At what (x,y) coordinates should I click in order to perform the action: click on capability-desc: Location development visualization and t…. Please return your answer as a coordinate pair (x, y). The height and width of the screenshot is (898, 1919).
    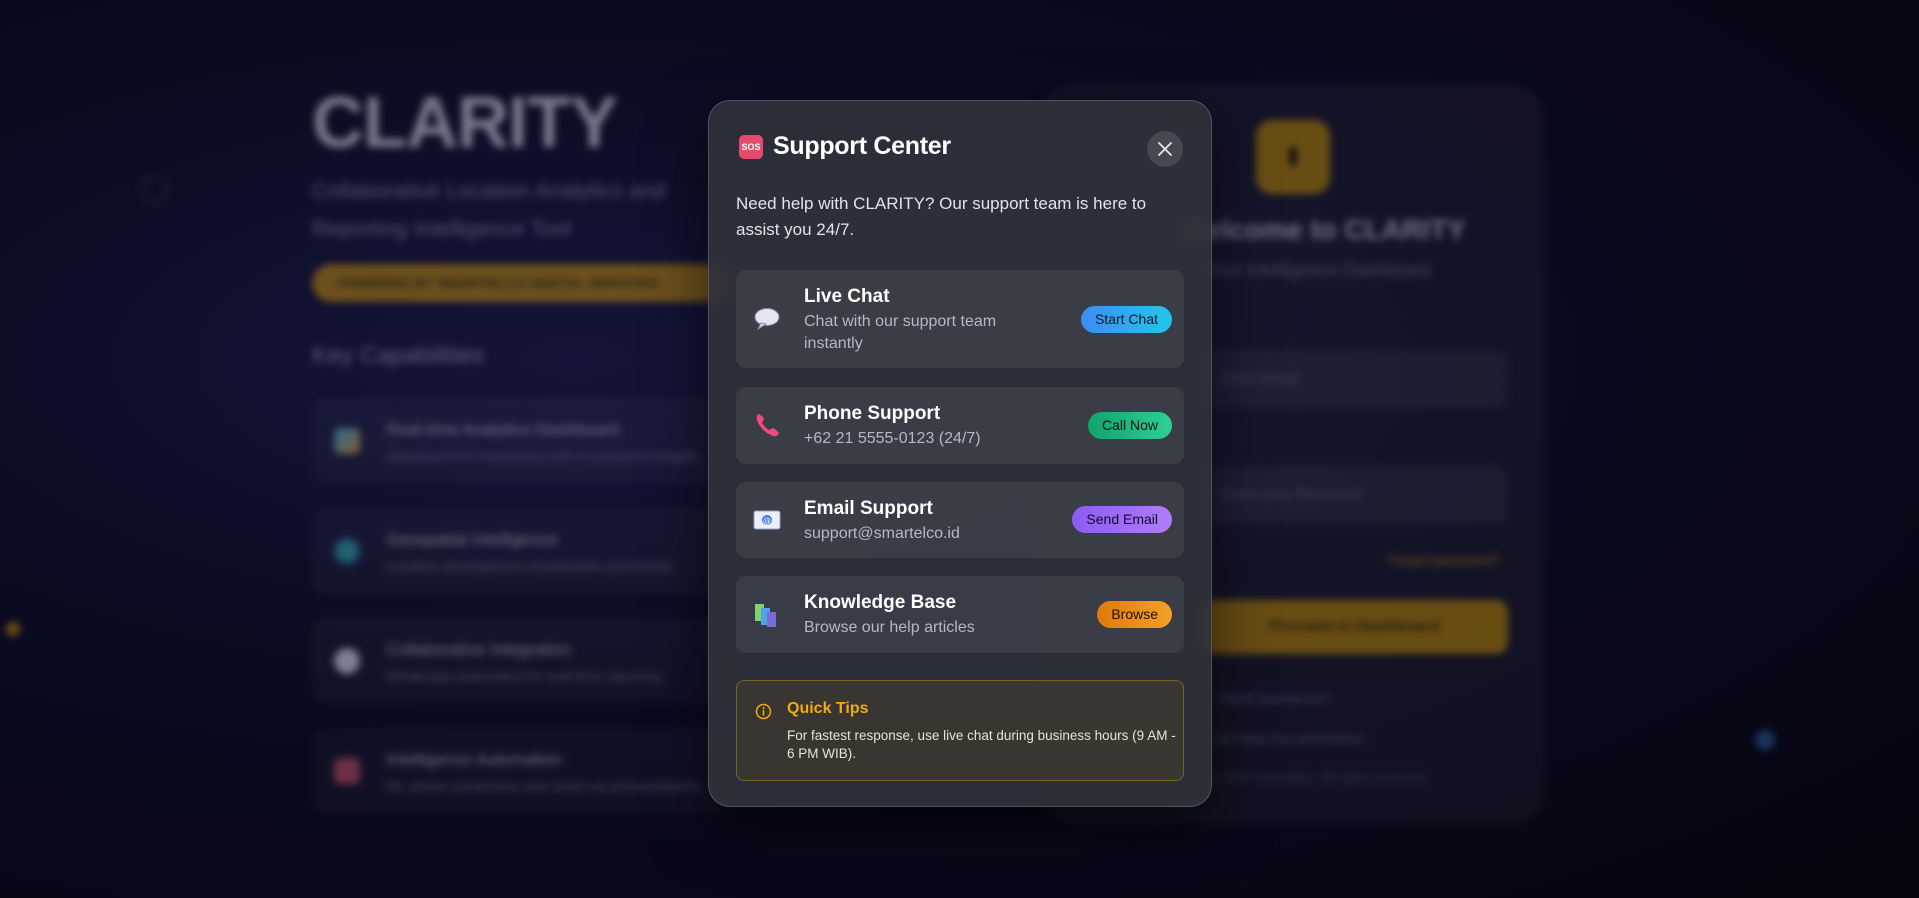
    Looking at the image, I should click on (530, 566).